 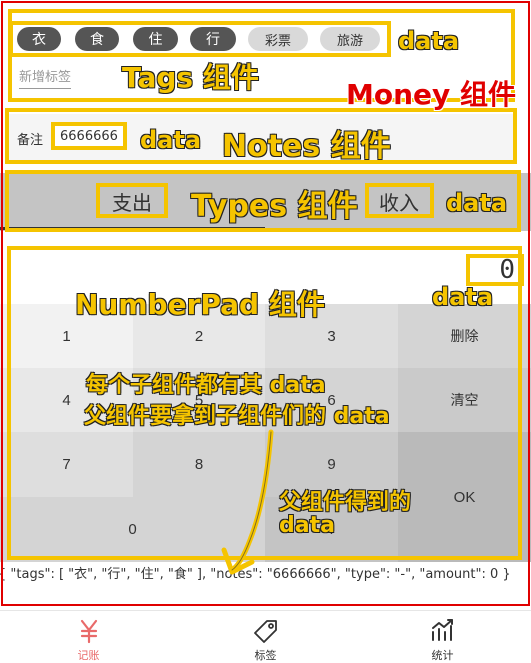 I want to click on annotation-arrow, so click(x=247, y=502).